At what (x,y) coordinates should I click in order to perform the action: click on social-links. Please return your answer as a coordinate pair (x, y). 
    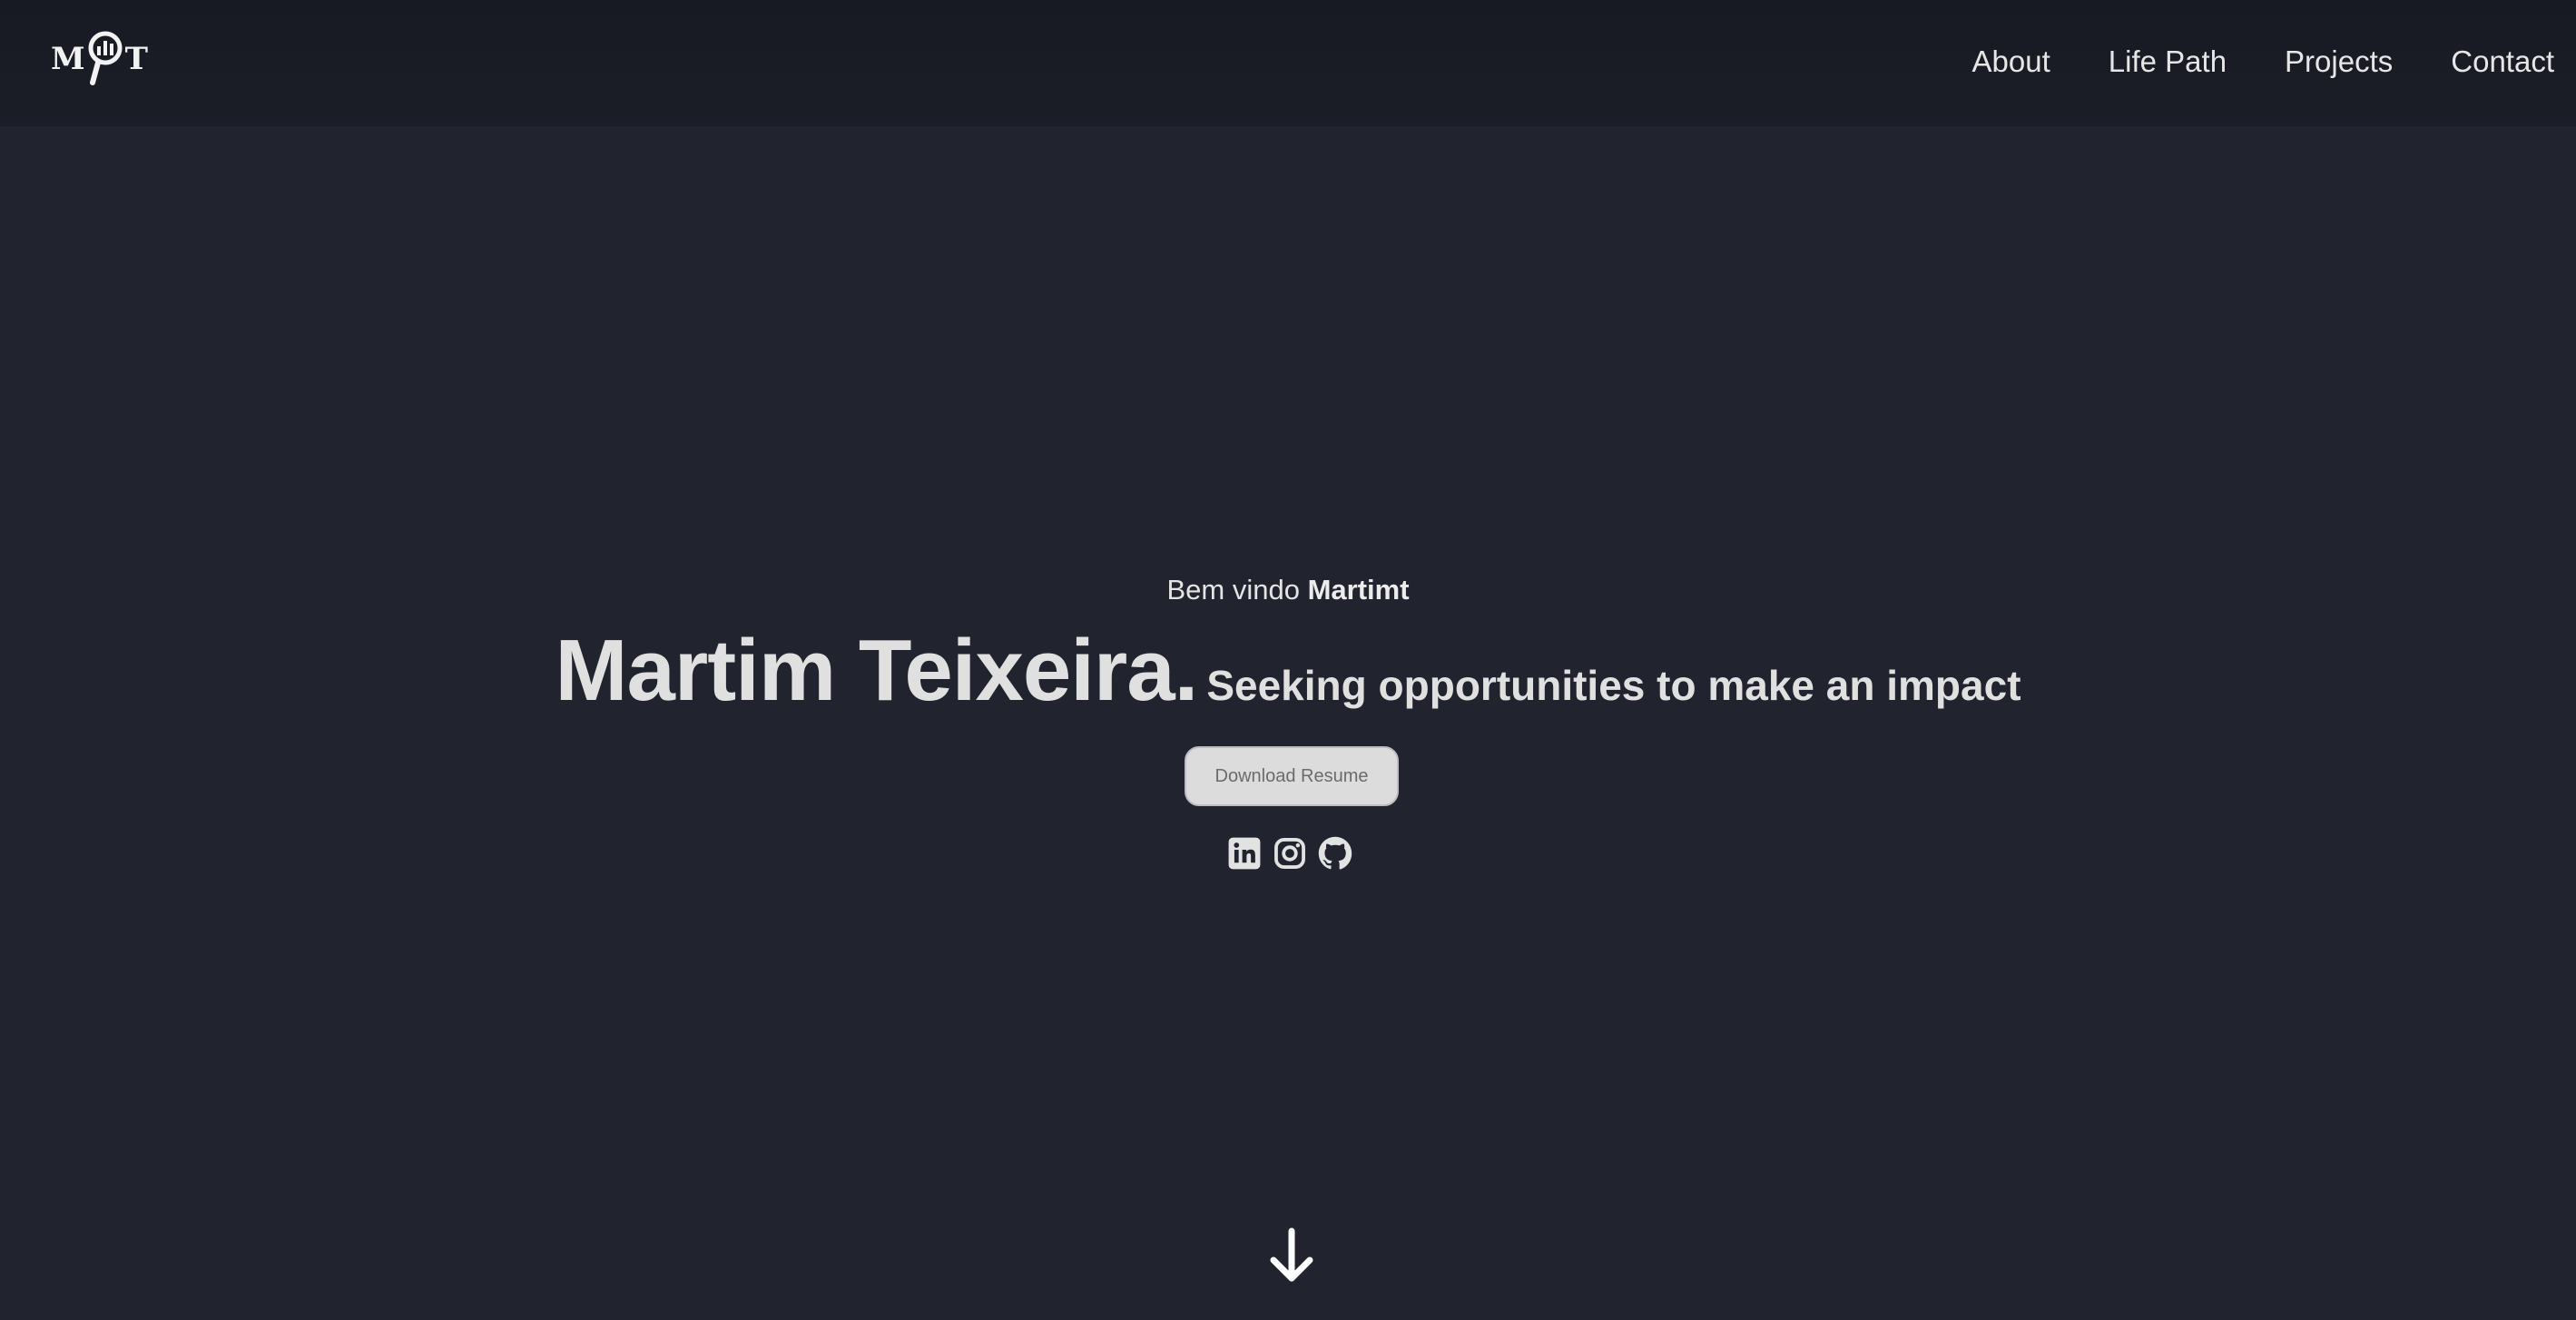
    Looking at the image, I should click on (1289, 853).